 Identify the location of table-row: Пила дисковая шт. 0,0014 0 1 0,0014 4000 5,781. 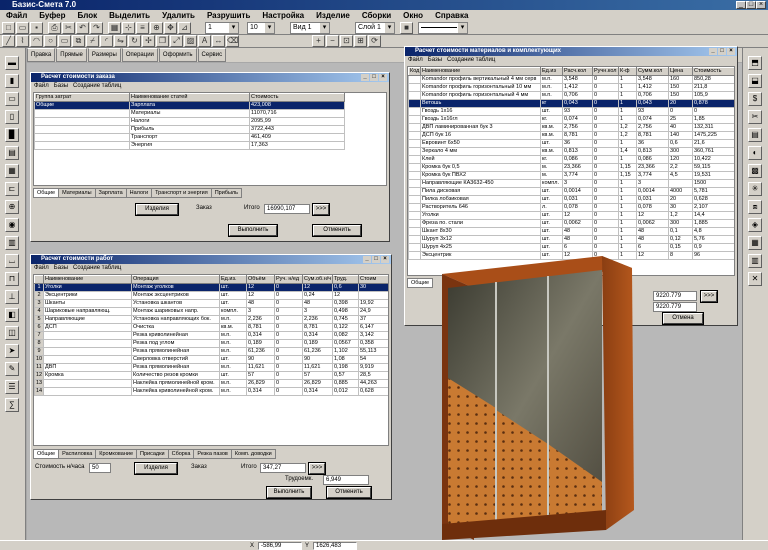
(571, 191).